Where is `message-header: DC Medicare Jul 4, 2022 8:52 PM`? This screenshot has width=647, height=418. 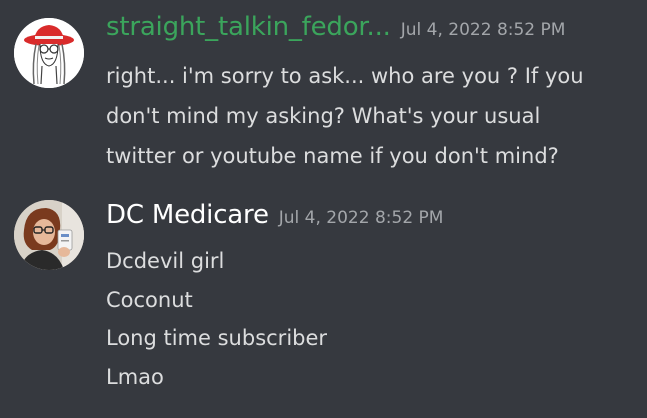 message-header: DC Medicare Jul 4, 2022 8:52 PM is located at coordinates (373, 220).